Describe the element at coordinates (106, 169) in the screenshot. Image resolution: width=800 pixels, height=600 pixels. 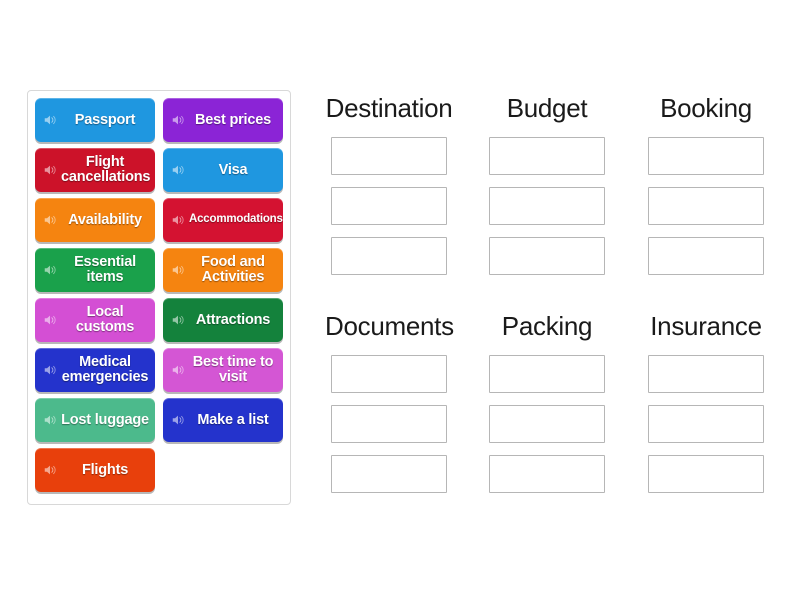
I see `tile-label: Flight cancellations` at that location.